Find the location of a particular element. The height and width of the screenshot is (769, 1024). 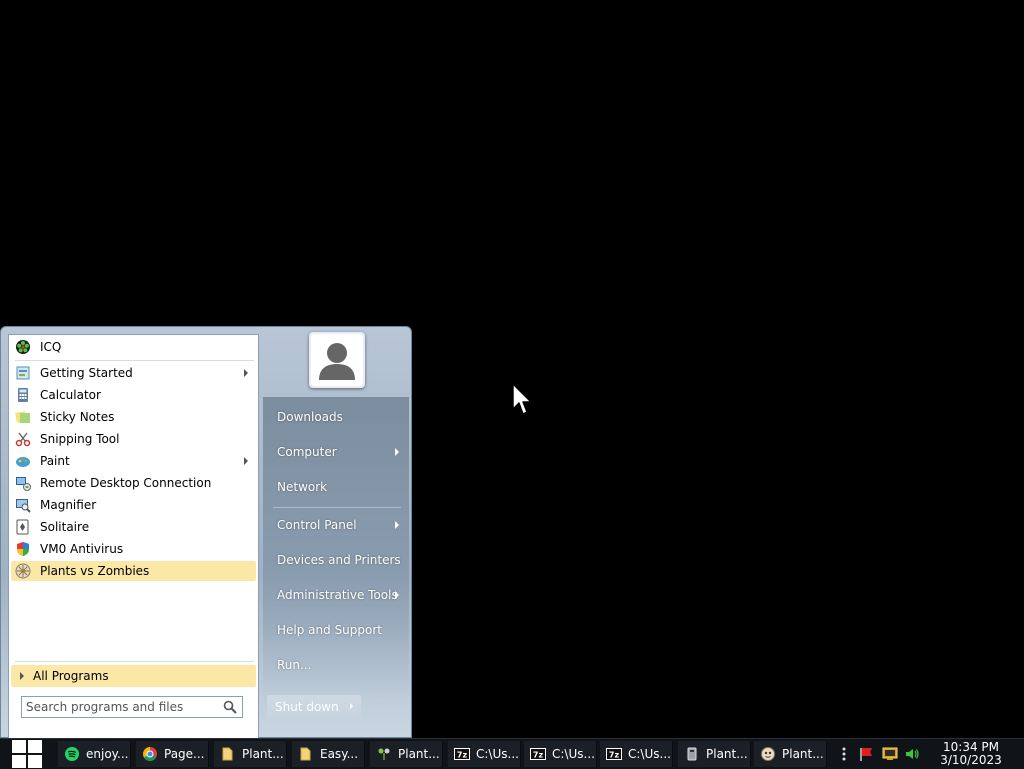

shutdown-button: Shut down is located at coordinates (314, 707).